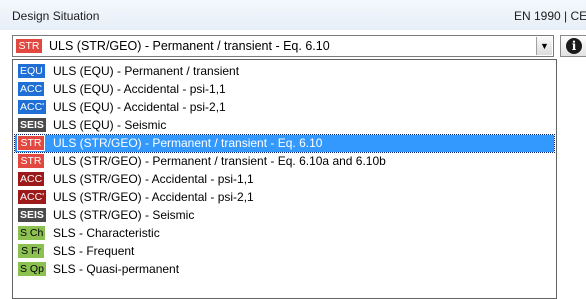 This screenshot has width=586, height=299. I want to click on list-item: ACC' ULS (EQU) - Accidental - psi-2,1, so click(284, 107).